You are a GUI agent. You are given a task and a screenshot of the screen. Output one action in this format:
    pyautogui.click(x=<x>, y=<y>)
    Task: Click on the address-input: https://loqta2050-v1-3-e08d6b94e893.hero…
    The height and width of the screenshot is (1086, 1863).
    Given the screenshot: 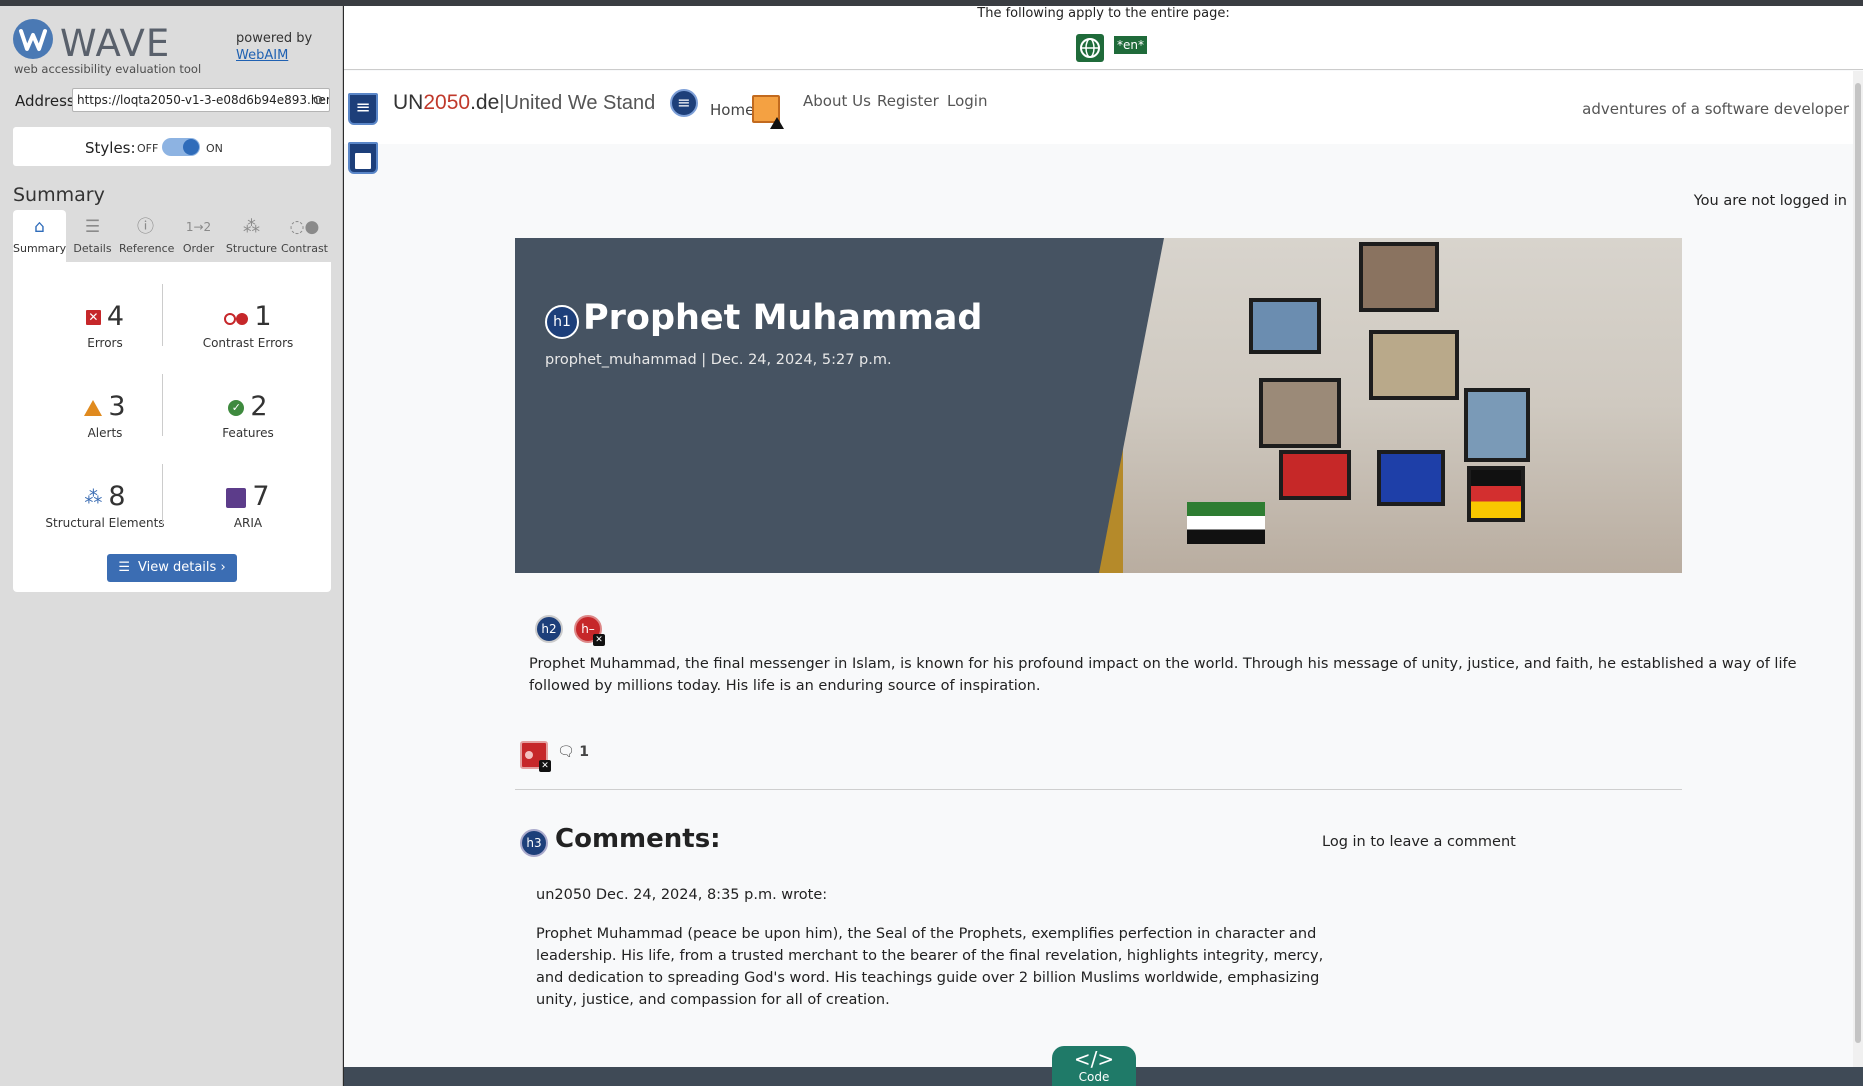 What is the action you would take?
    pyautogui.click(x=201, y=100)
    